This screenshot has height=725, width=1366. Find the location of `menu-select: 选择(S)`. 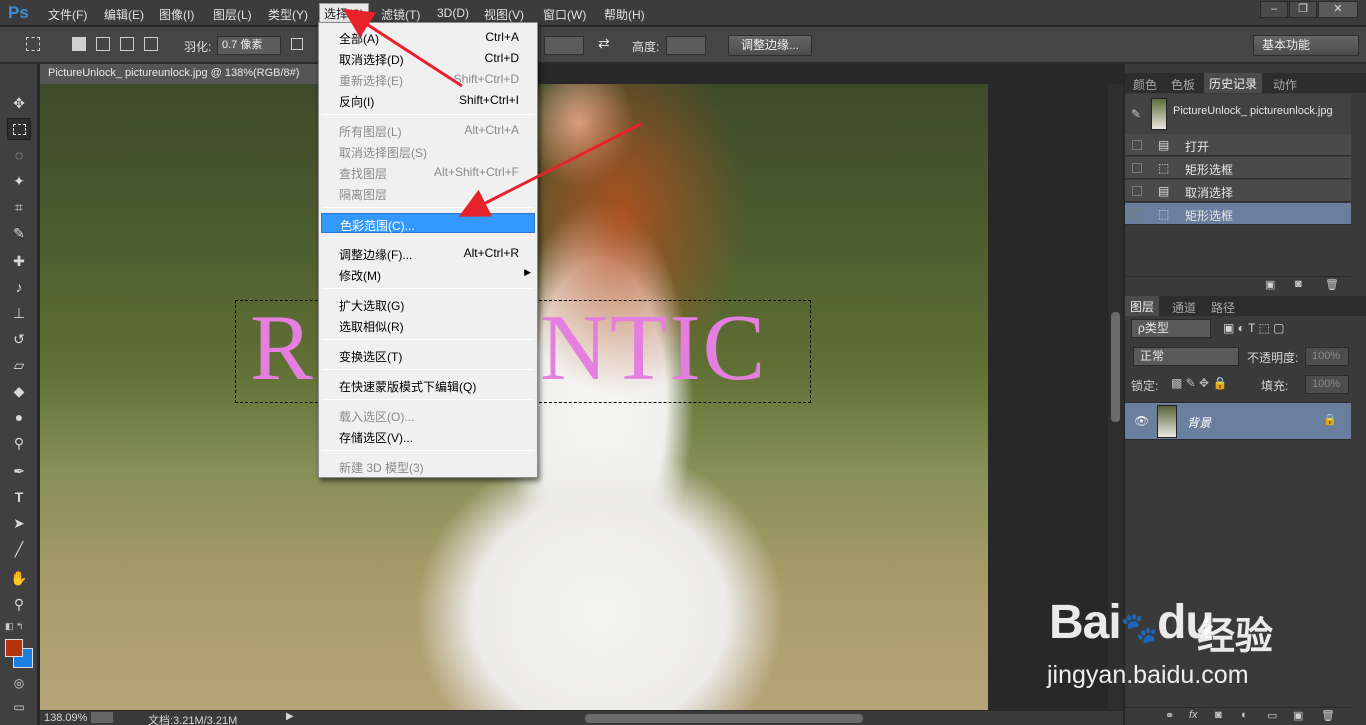

menu-select: 选择(S) is located at coordinates (344, 13).